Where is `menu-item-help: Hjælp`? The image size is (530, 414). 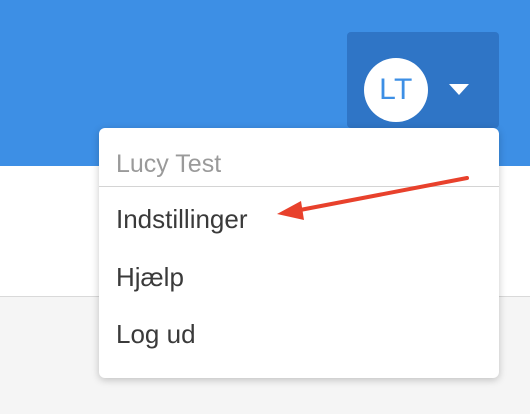
menu-item-help: Hjælp is located at coordinates (150, 277).